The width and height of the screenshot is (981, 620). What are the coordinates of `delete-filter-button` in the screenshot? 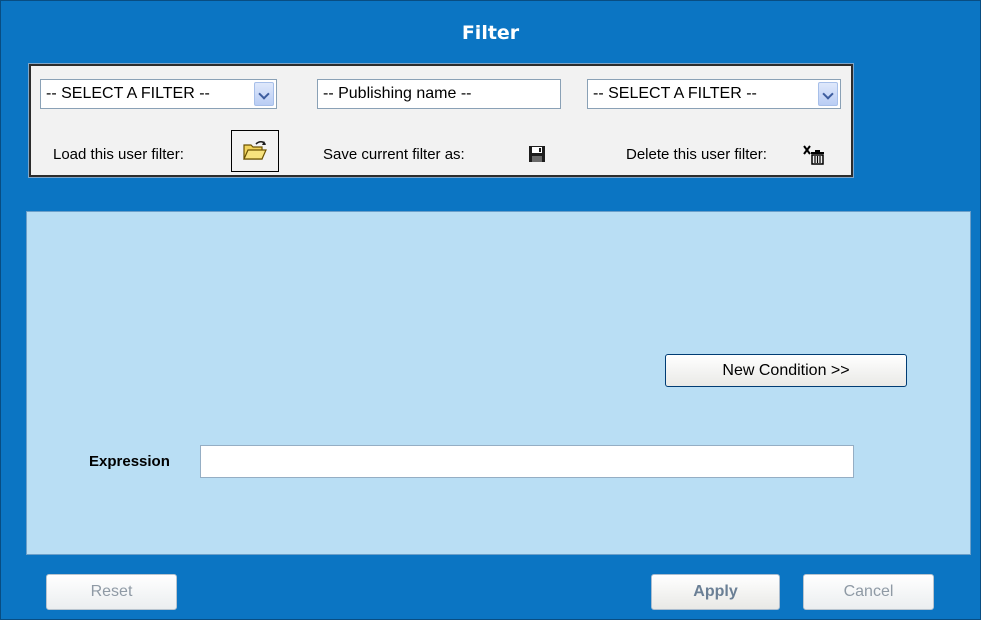 It's located at (814, 154).